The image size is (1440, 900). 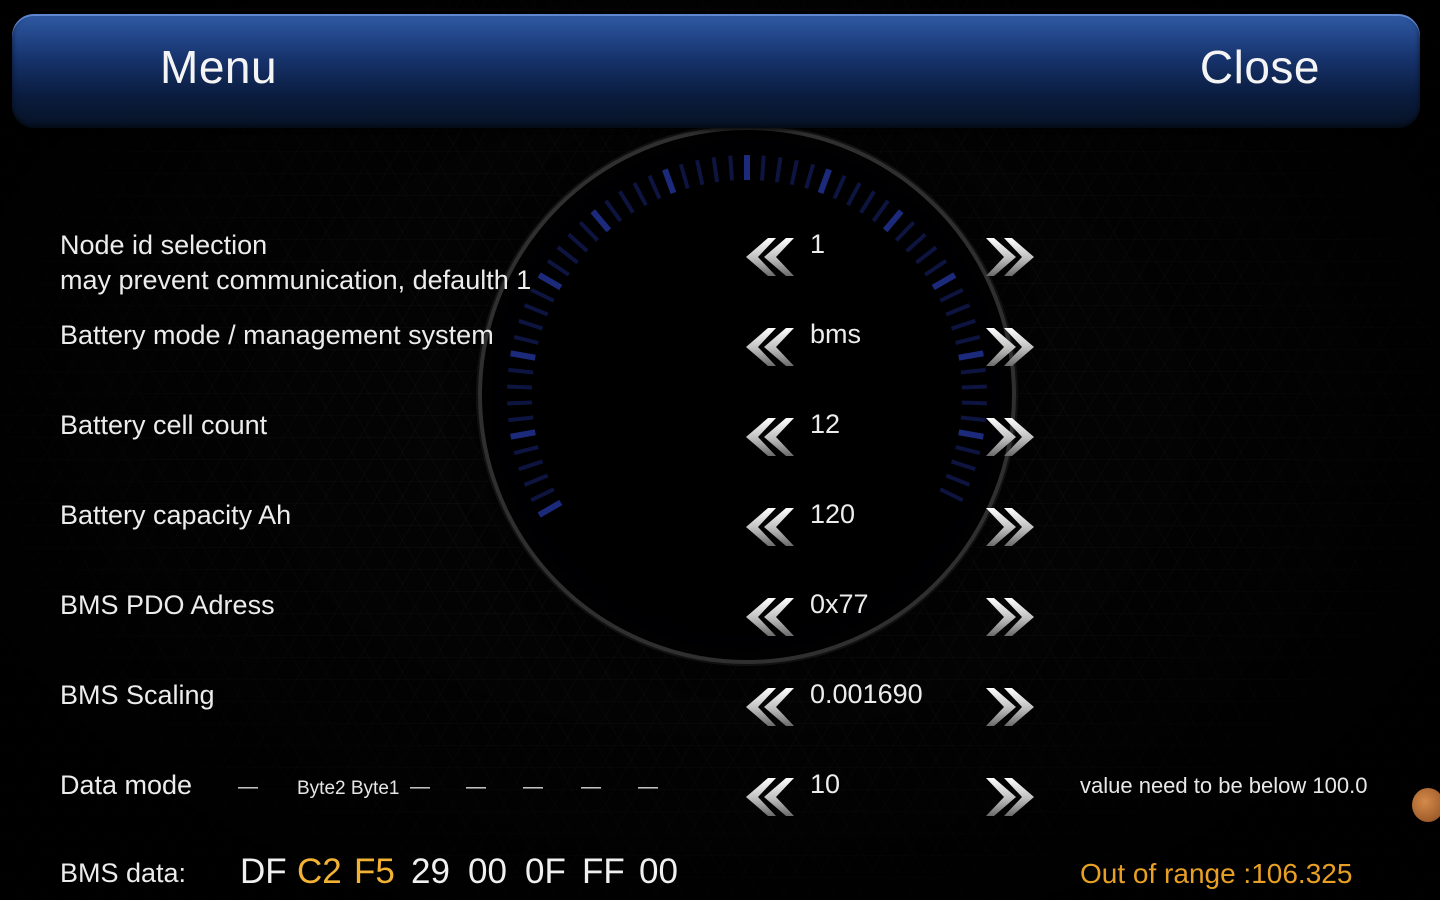 I want to click on node-id-decrease-button, so click(x=770, y=257).